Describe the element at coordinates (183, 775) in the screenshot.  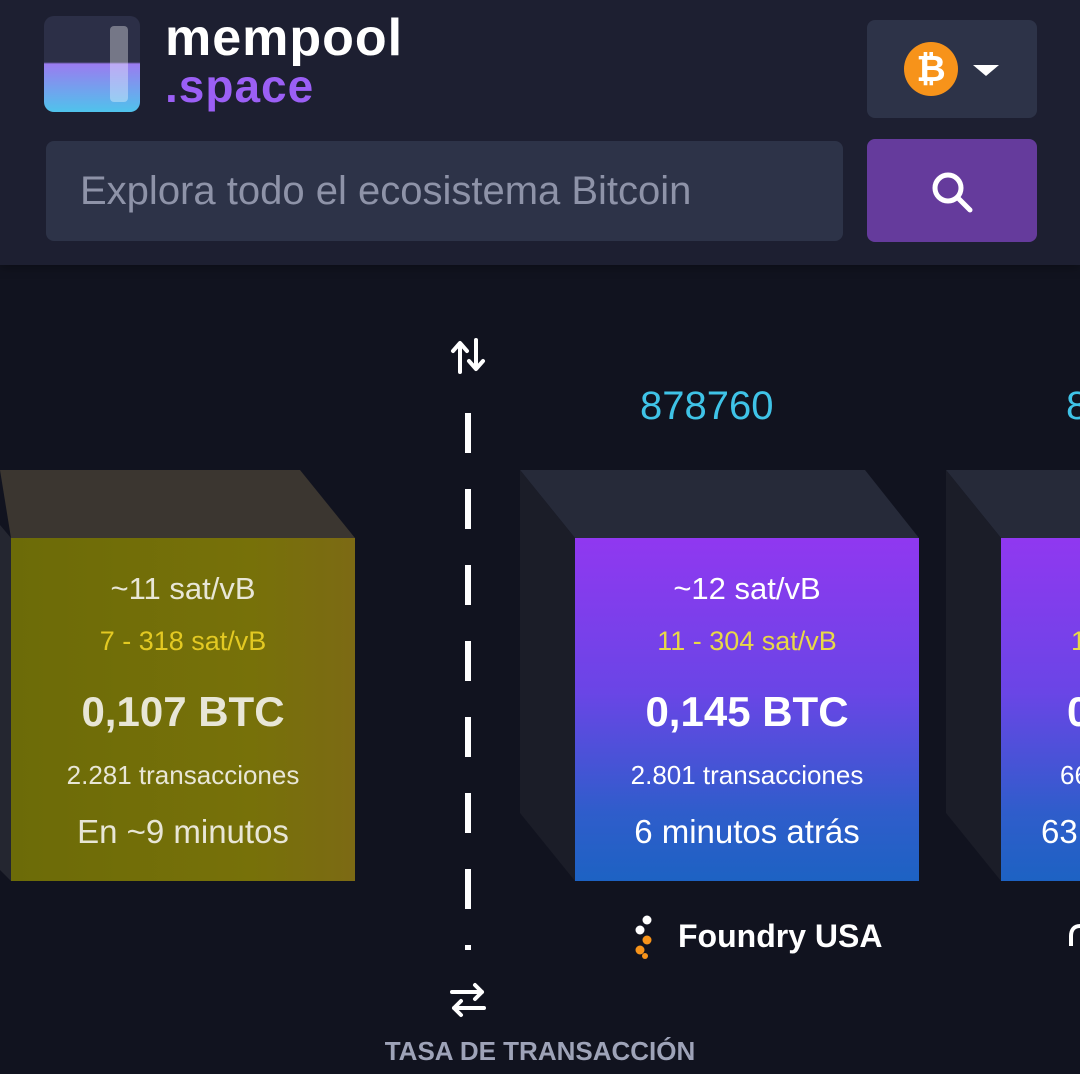
I see `transaction-count: 2.281 transacciones` at that location.